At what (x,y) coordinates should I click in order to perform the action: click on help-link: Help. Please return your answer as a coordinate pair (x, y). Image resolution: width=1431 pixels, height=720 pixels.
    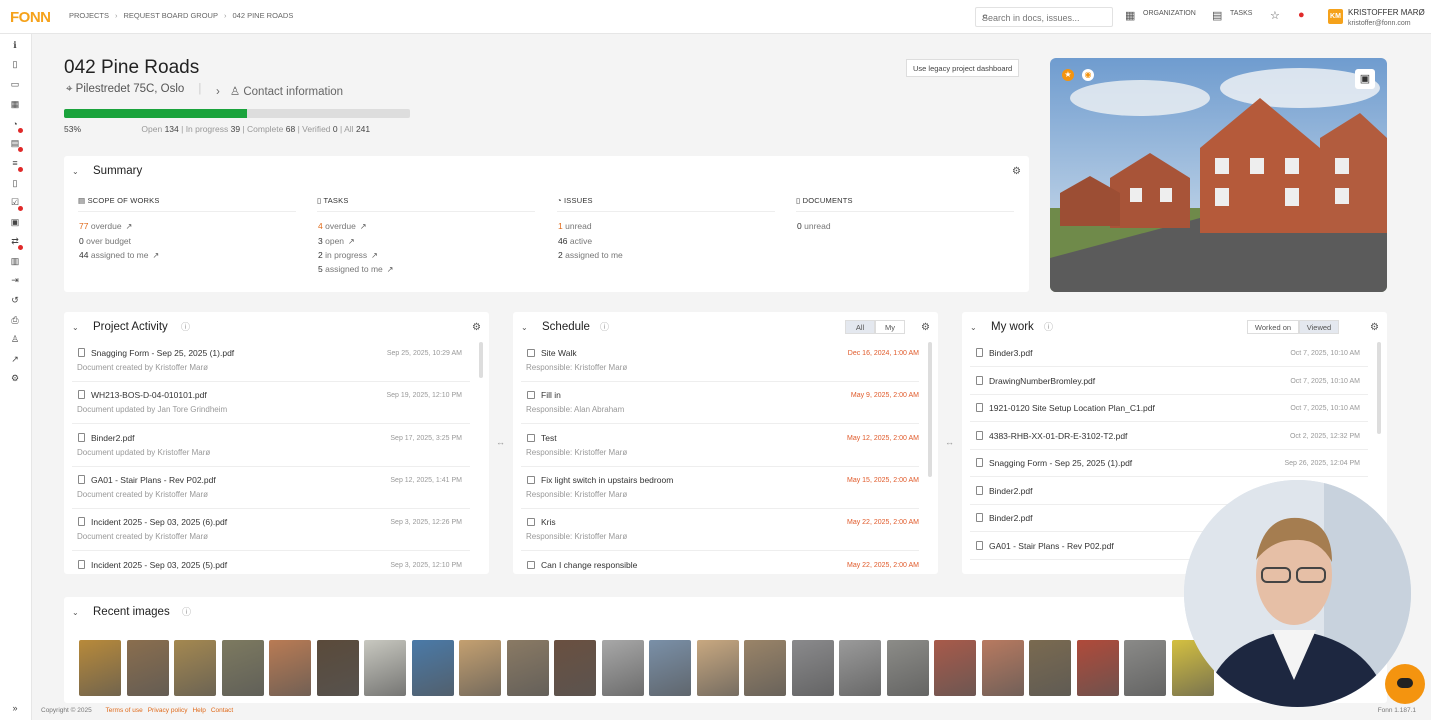
    Looking at the image, I should click on (198, 710).